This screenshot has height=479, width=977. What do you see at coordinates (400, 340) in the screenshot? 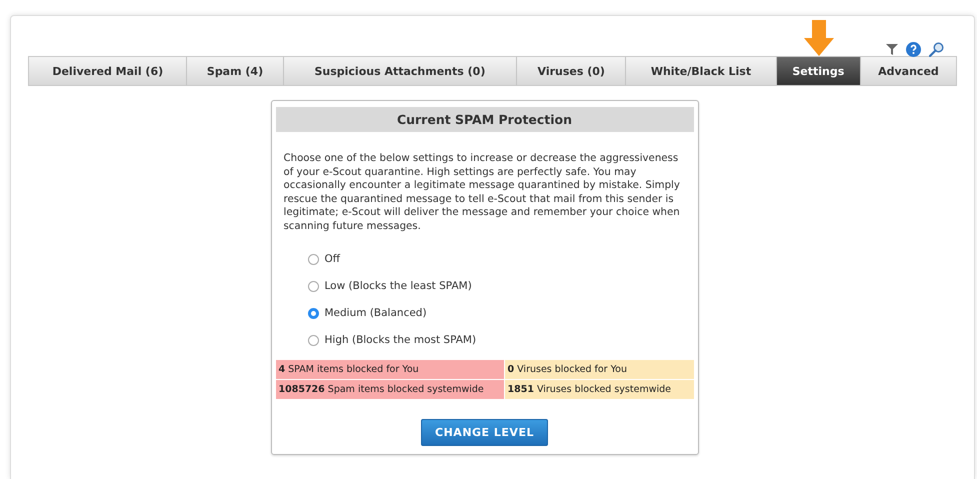
I see `radio-label: High (Blocks the most SPAM)` at bounding box center [400, 340].